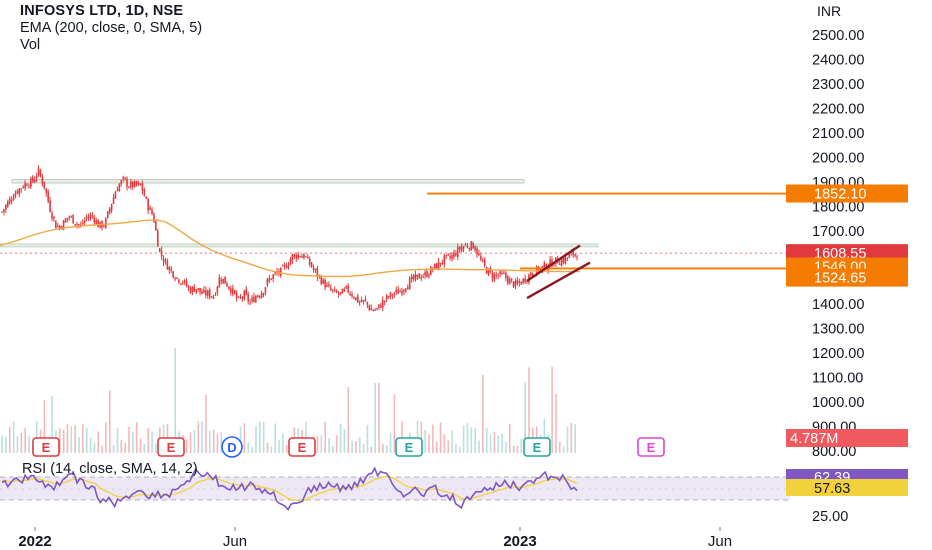 The width and height of the screenshot is (932, 550). I want to click on ema-legend: EMA (200, close, 0, SMA, 5), so click(111, 28).